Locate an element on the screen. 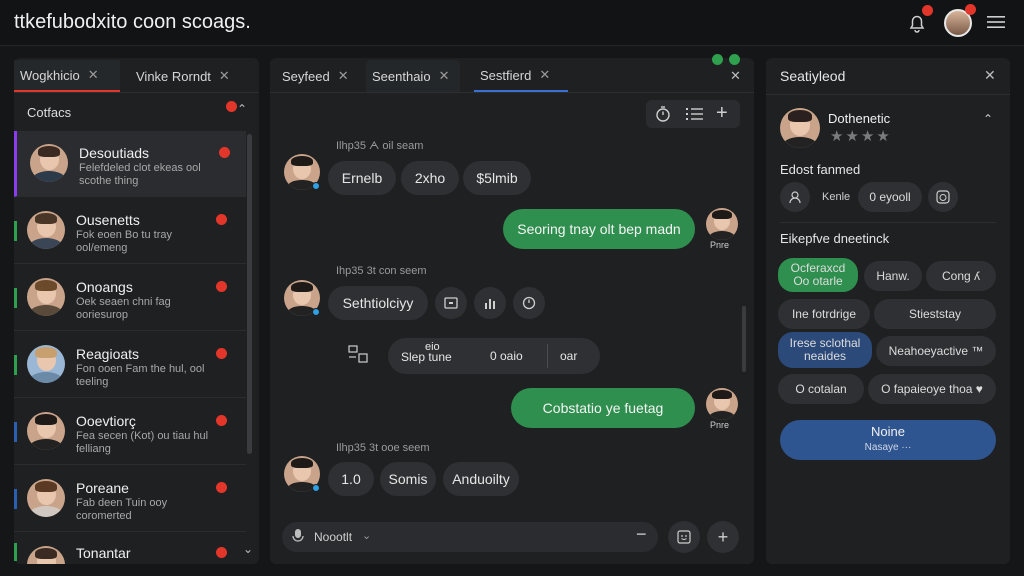 The image size is (1024, 576). option-button: Ocferaxcd Oo otarle is located at coordinates (818, 275).